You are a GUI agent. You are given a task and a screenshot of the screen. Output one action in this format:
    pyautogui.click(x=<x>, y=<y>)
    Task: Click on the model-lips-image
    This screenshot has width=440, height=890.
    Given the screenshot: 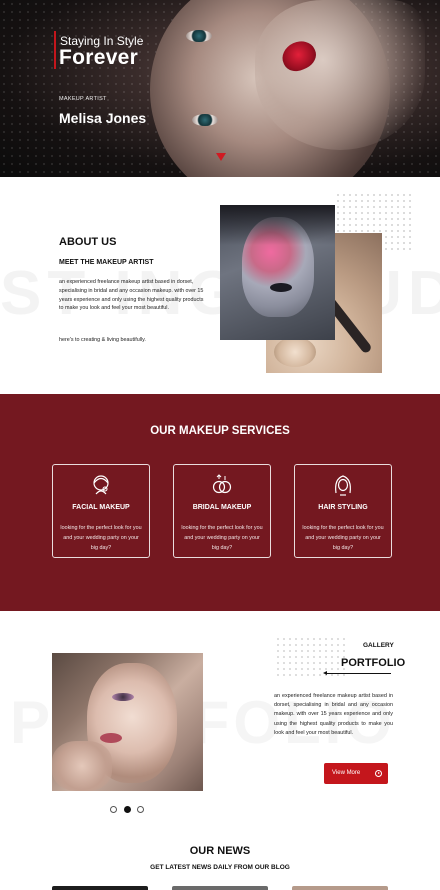 What is the action you would take?
    pyautogui.click(x=281, y=287)
    